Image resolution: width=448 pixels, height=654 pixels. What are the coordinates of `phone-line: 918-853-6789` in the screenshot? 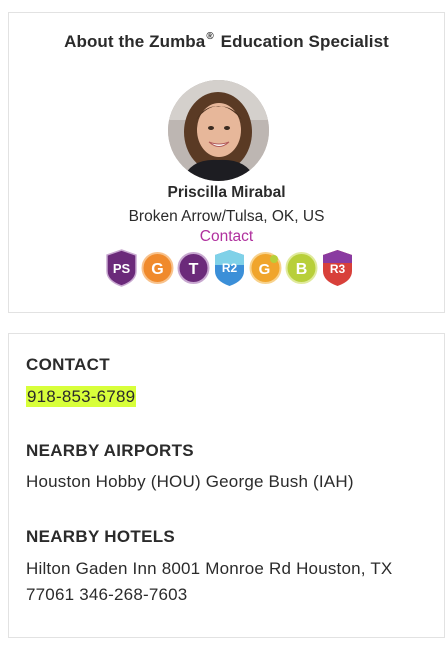 It's located at (81, 397).